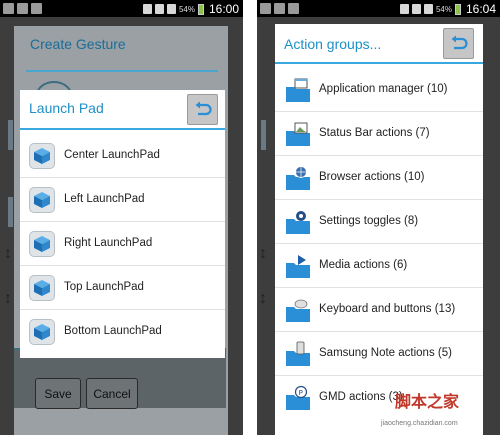  What do you see at coordinates (223, 9) in the screenshot?
I see `clock: 16:00` at bounding box center [223, 9].